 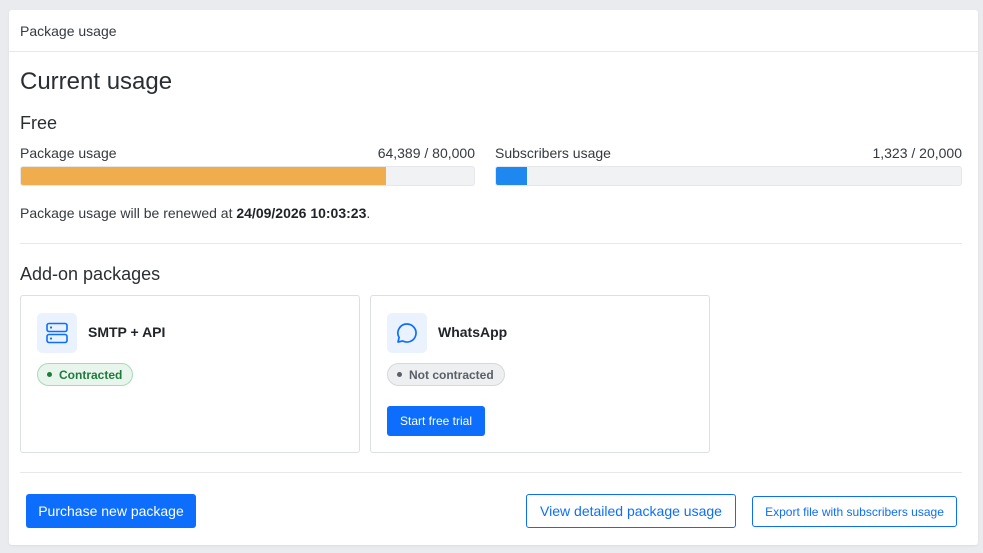 What do you see at coordinates (553, 153) in the screenshot?
I see `subscribers-usage-label: Subscribers usage` at bounding box center [553, 153].